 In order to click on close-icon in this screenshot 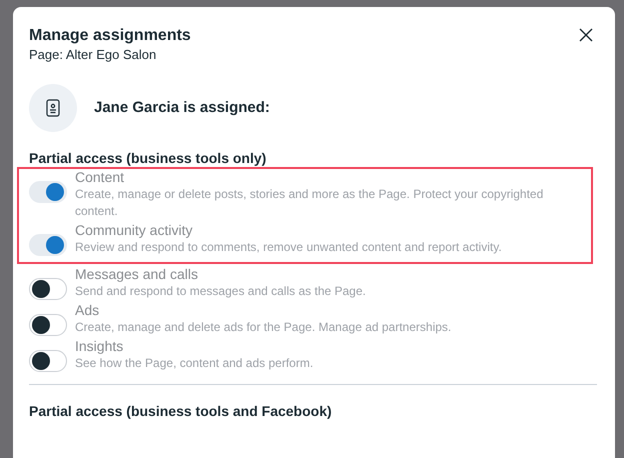, I will do `click(586, 35)`.